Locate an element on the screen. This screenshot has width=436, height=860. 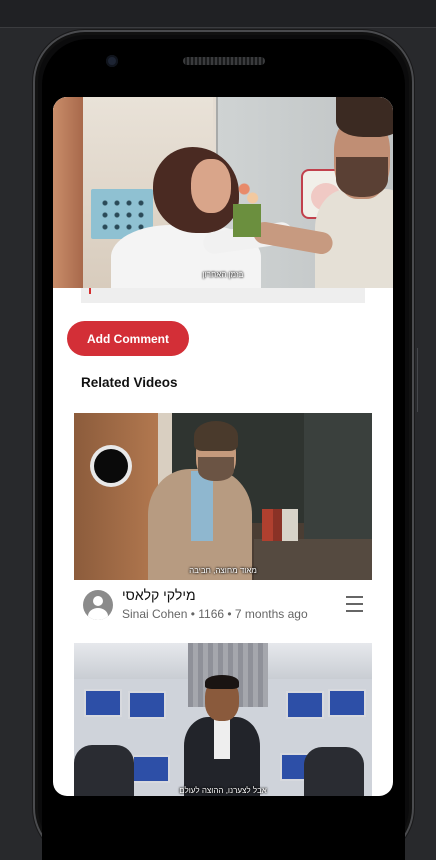
add-comment-button: Add Comment is located at coordinates (128, 338).